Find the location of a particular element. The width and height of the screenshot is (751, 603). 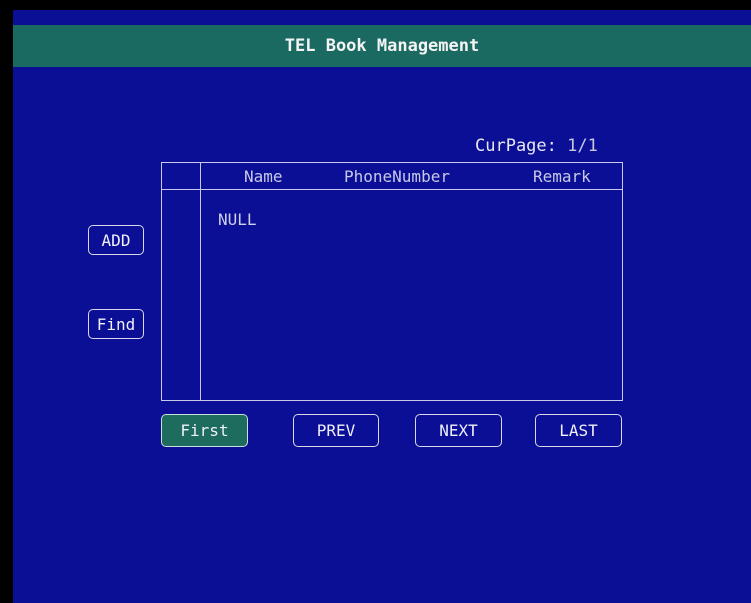

prev-page-button: PREV is located at coordinates (336, 430).